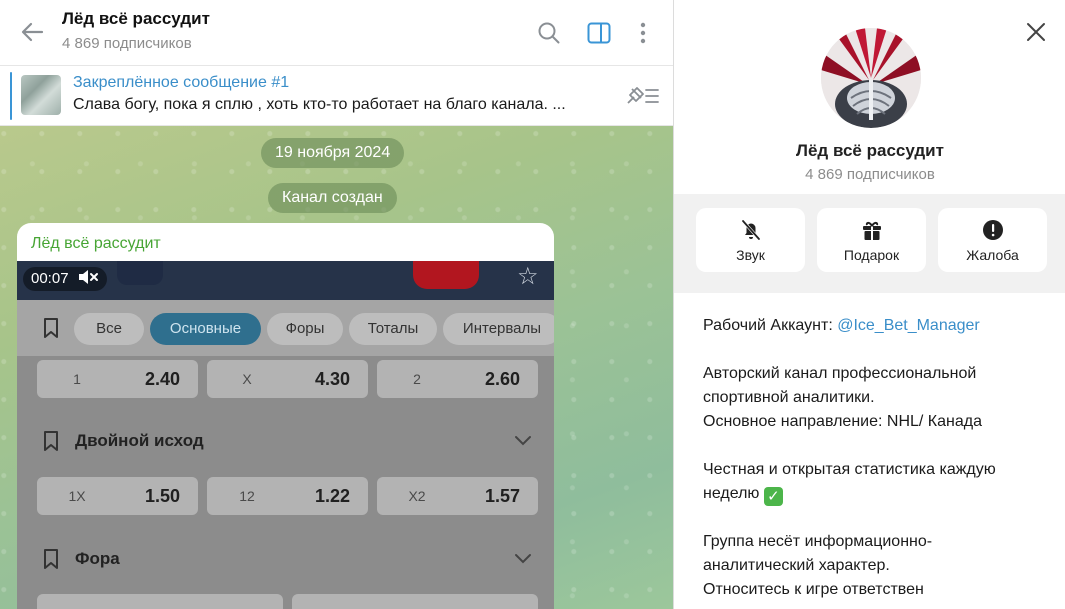 The width and height of the screenshot is (1065, 609). I want to click on mute-label: Звук, so click(750, 255).